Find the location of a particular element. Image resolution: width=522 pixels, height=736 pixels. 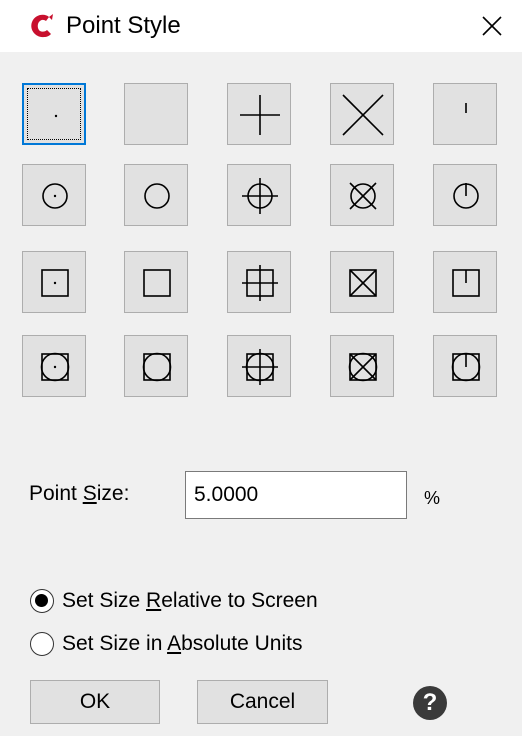

point-style-circle-icon is located at coordinates (157, 196).